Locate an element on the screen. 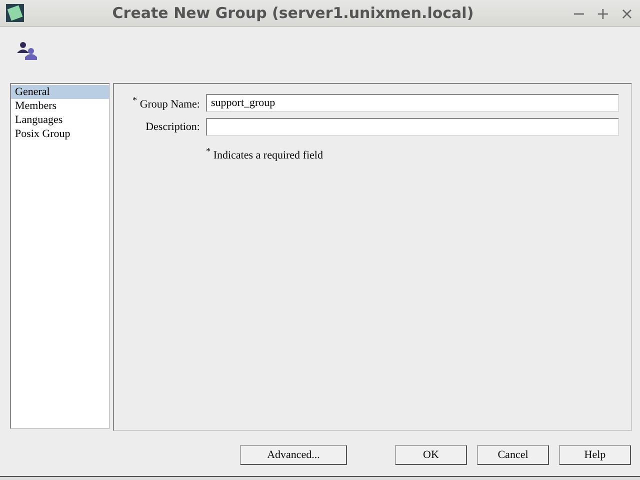 The height and width of the screenshot is (480, 640). window-control: × is located at coordinates (627, 13).